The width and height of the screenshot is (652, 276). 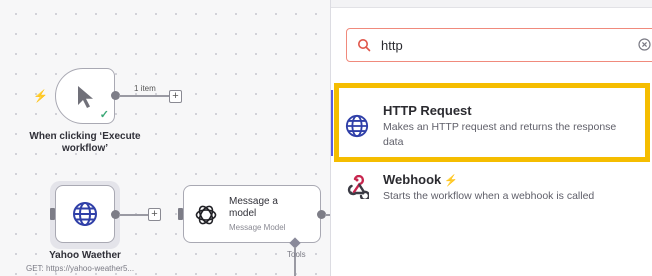 I want to click on yahoo-weather-node, so click(x=85, y=214).